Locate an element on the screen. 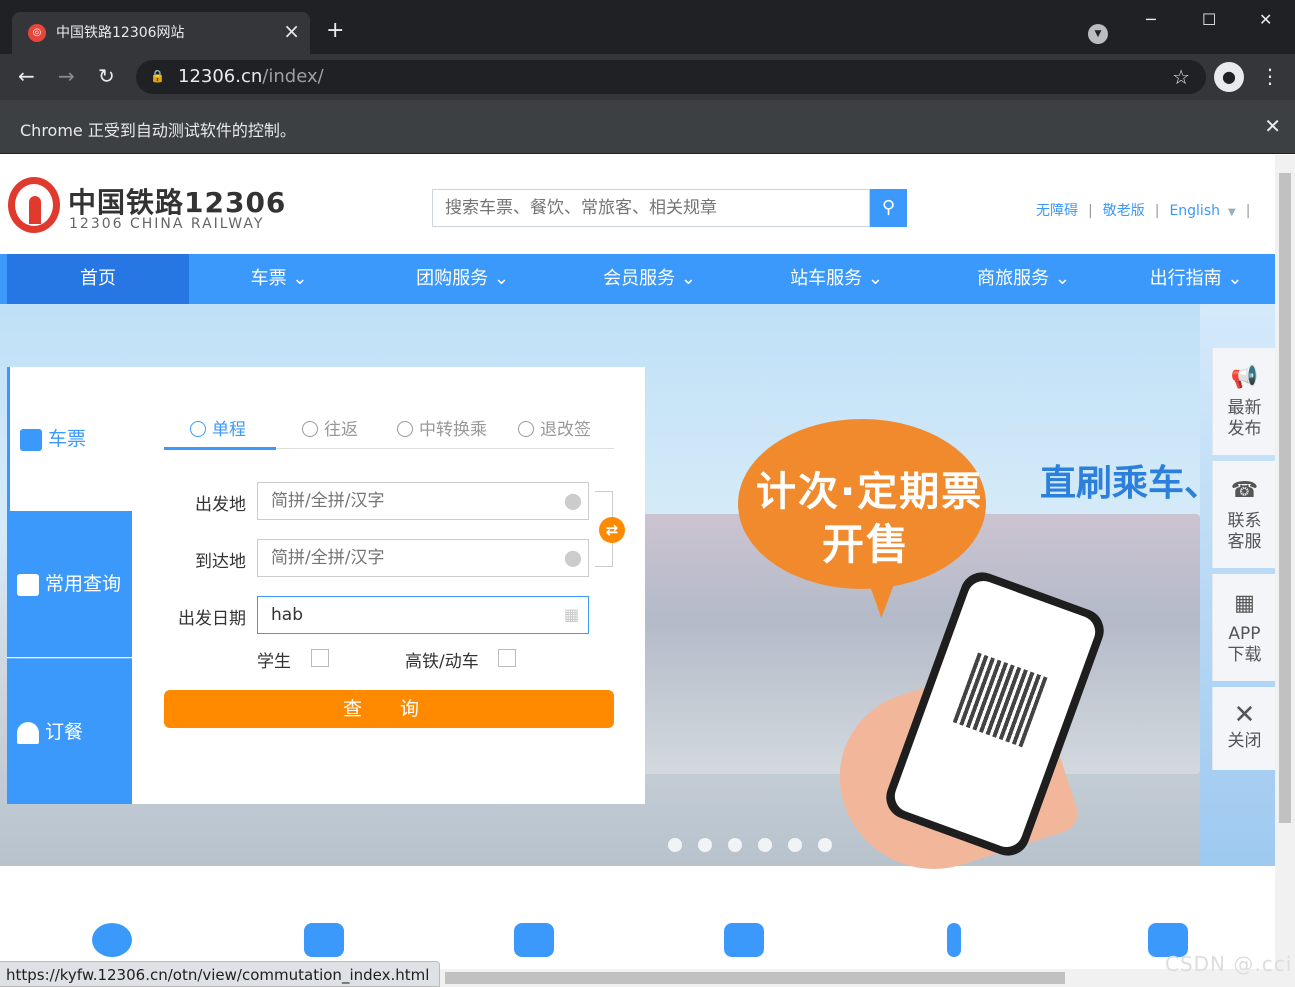 This screenshot has height=987, width=1295. sidebar-news: 📢 最新发布 is located at coordinates (1243, 401).